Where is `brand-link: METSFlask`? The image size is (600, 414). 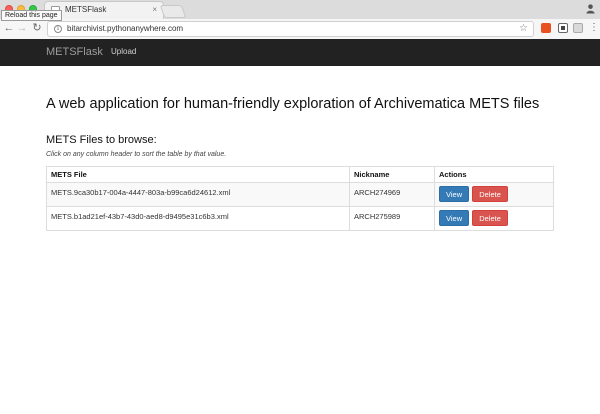 brand-link: METSFlask is located at coordinates (74, 52).